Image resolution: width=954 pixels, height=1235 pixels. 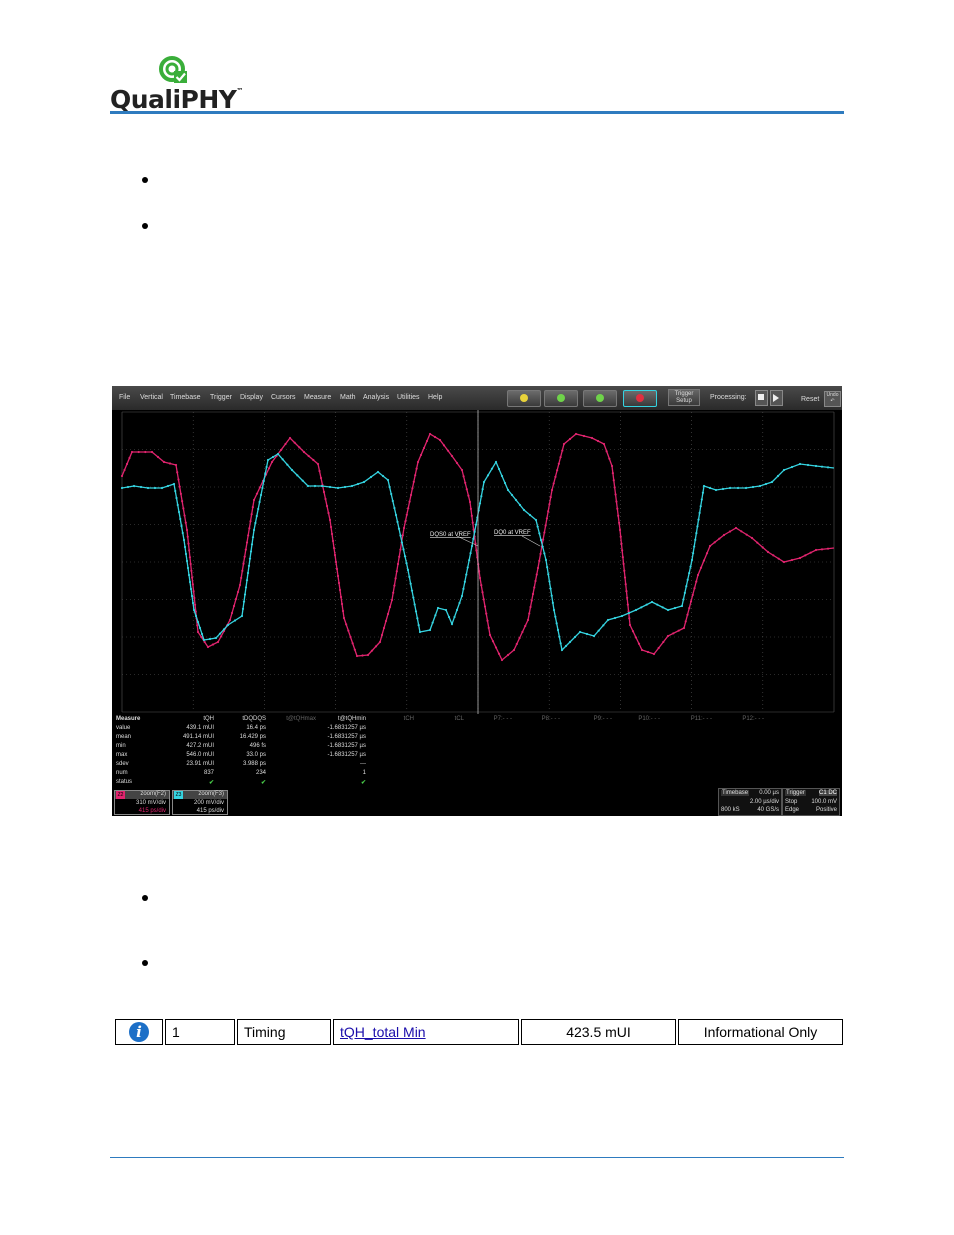 What do you see at coordinates (383, 1032) in the screenshot?
I see `result-test-link: tQH_total Min` at bounding box center [383, 1032].